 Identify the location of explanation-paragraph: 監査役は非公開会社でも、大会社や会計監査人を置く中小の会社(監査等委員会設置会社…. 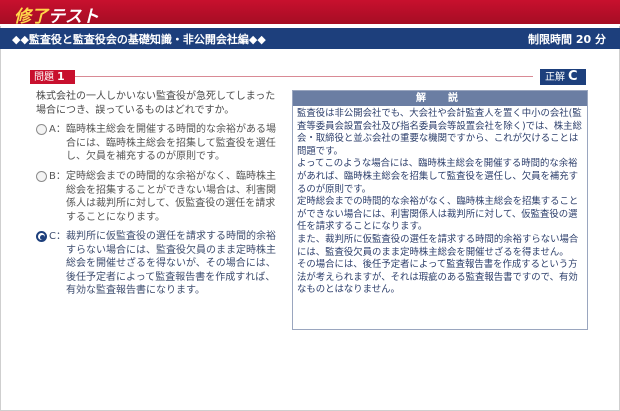
(439, 132).